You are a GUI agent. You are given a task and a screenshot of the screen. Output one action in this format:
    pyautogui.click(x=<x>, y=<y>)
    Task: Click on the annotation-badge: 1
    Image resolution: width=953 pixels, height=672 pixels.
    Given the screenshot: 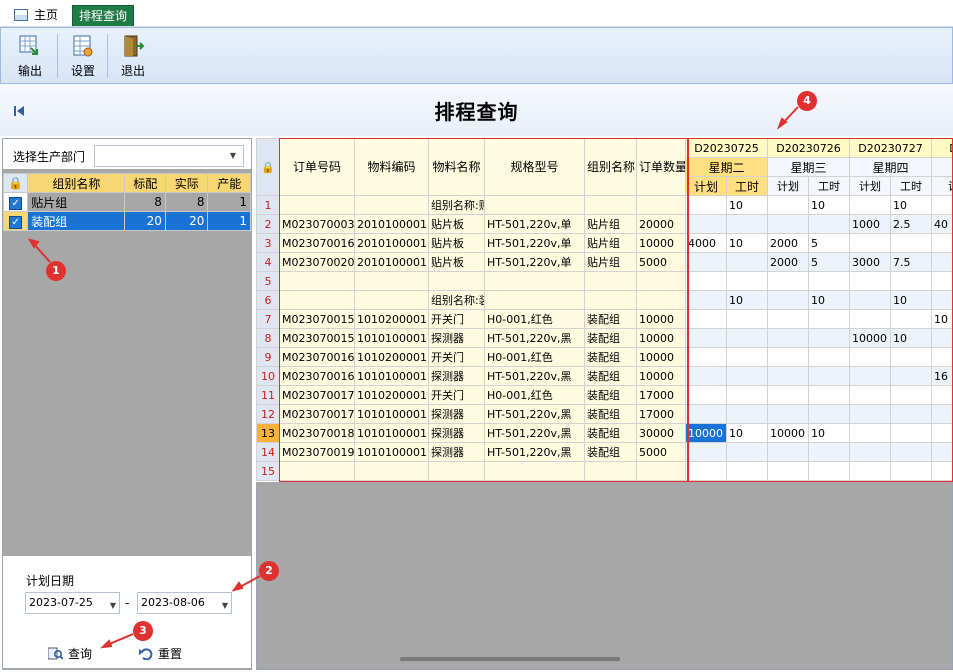 What is the action you would take?
    pyautogui.click(x=56, y=271)
    